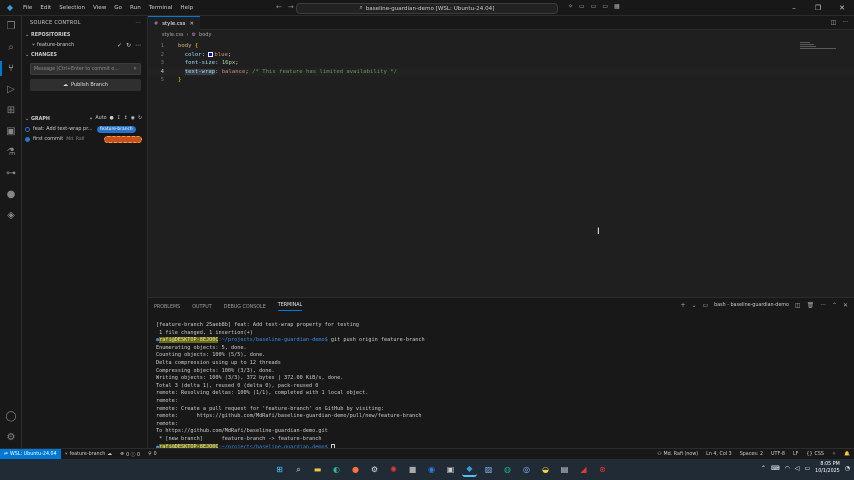 This screenshot has width=854, height=480. Describe the element at coordinates (99, 8) in the screenshot. I see `menu-view: View` at that location.